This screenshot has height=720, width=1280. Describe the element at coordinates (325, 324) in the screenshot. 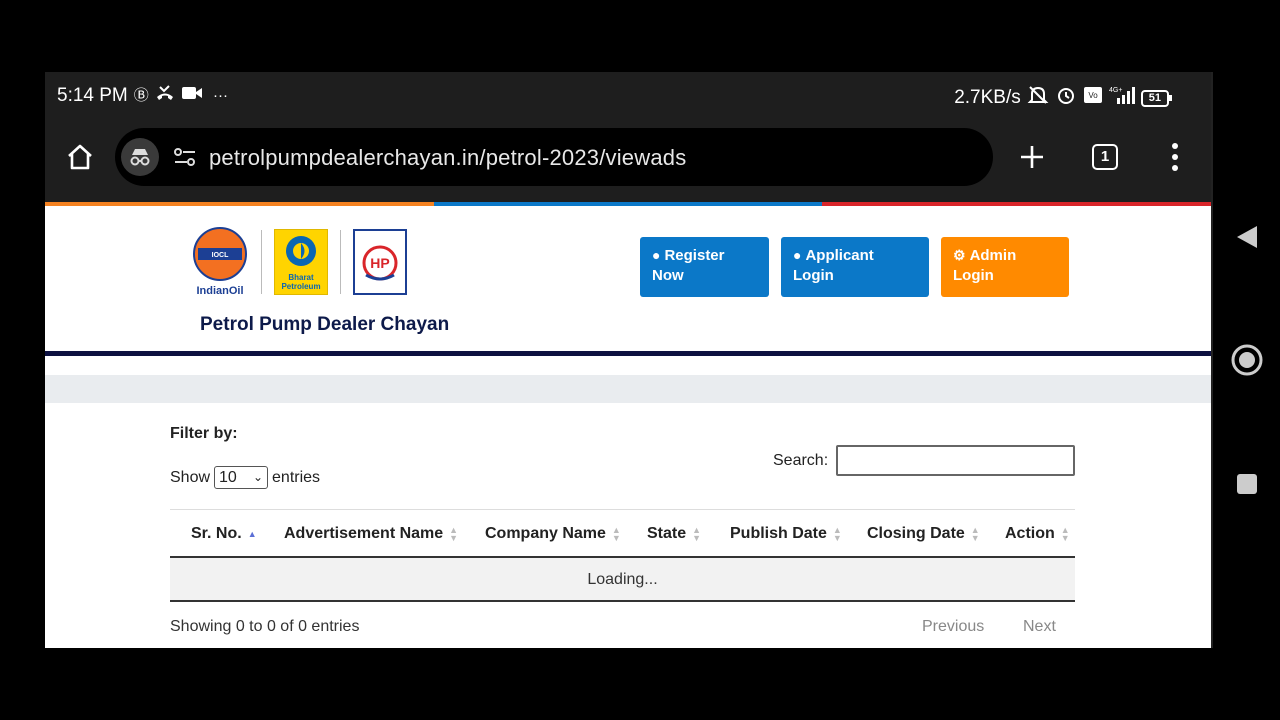

I see `site-title: Petrol Pump Dealer Chayan` at that location.